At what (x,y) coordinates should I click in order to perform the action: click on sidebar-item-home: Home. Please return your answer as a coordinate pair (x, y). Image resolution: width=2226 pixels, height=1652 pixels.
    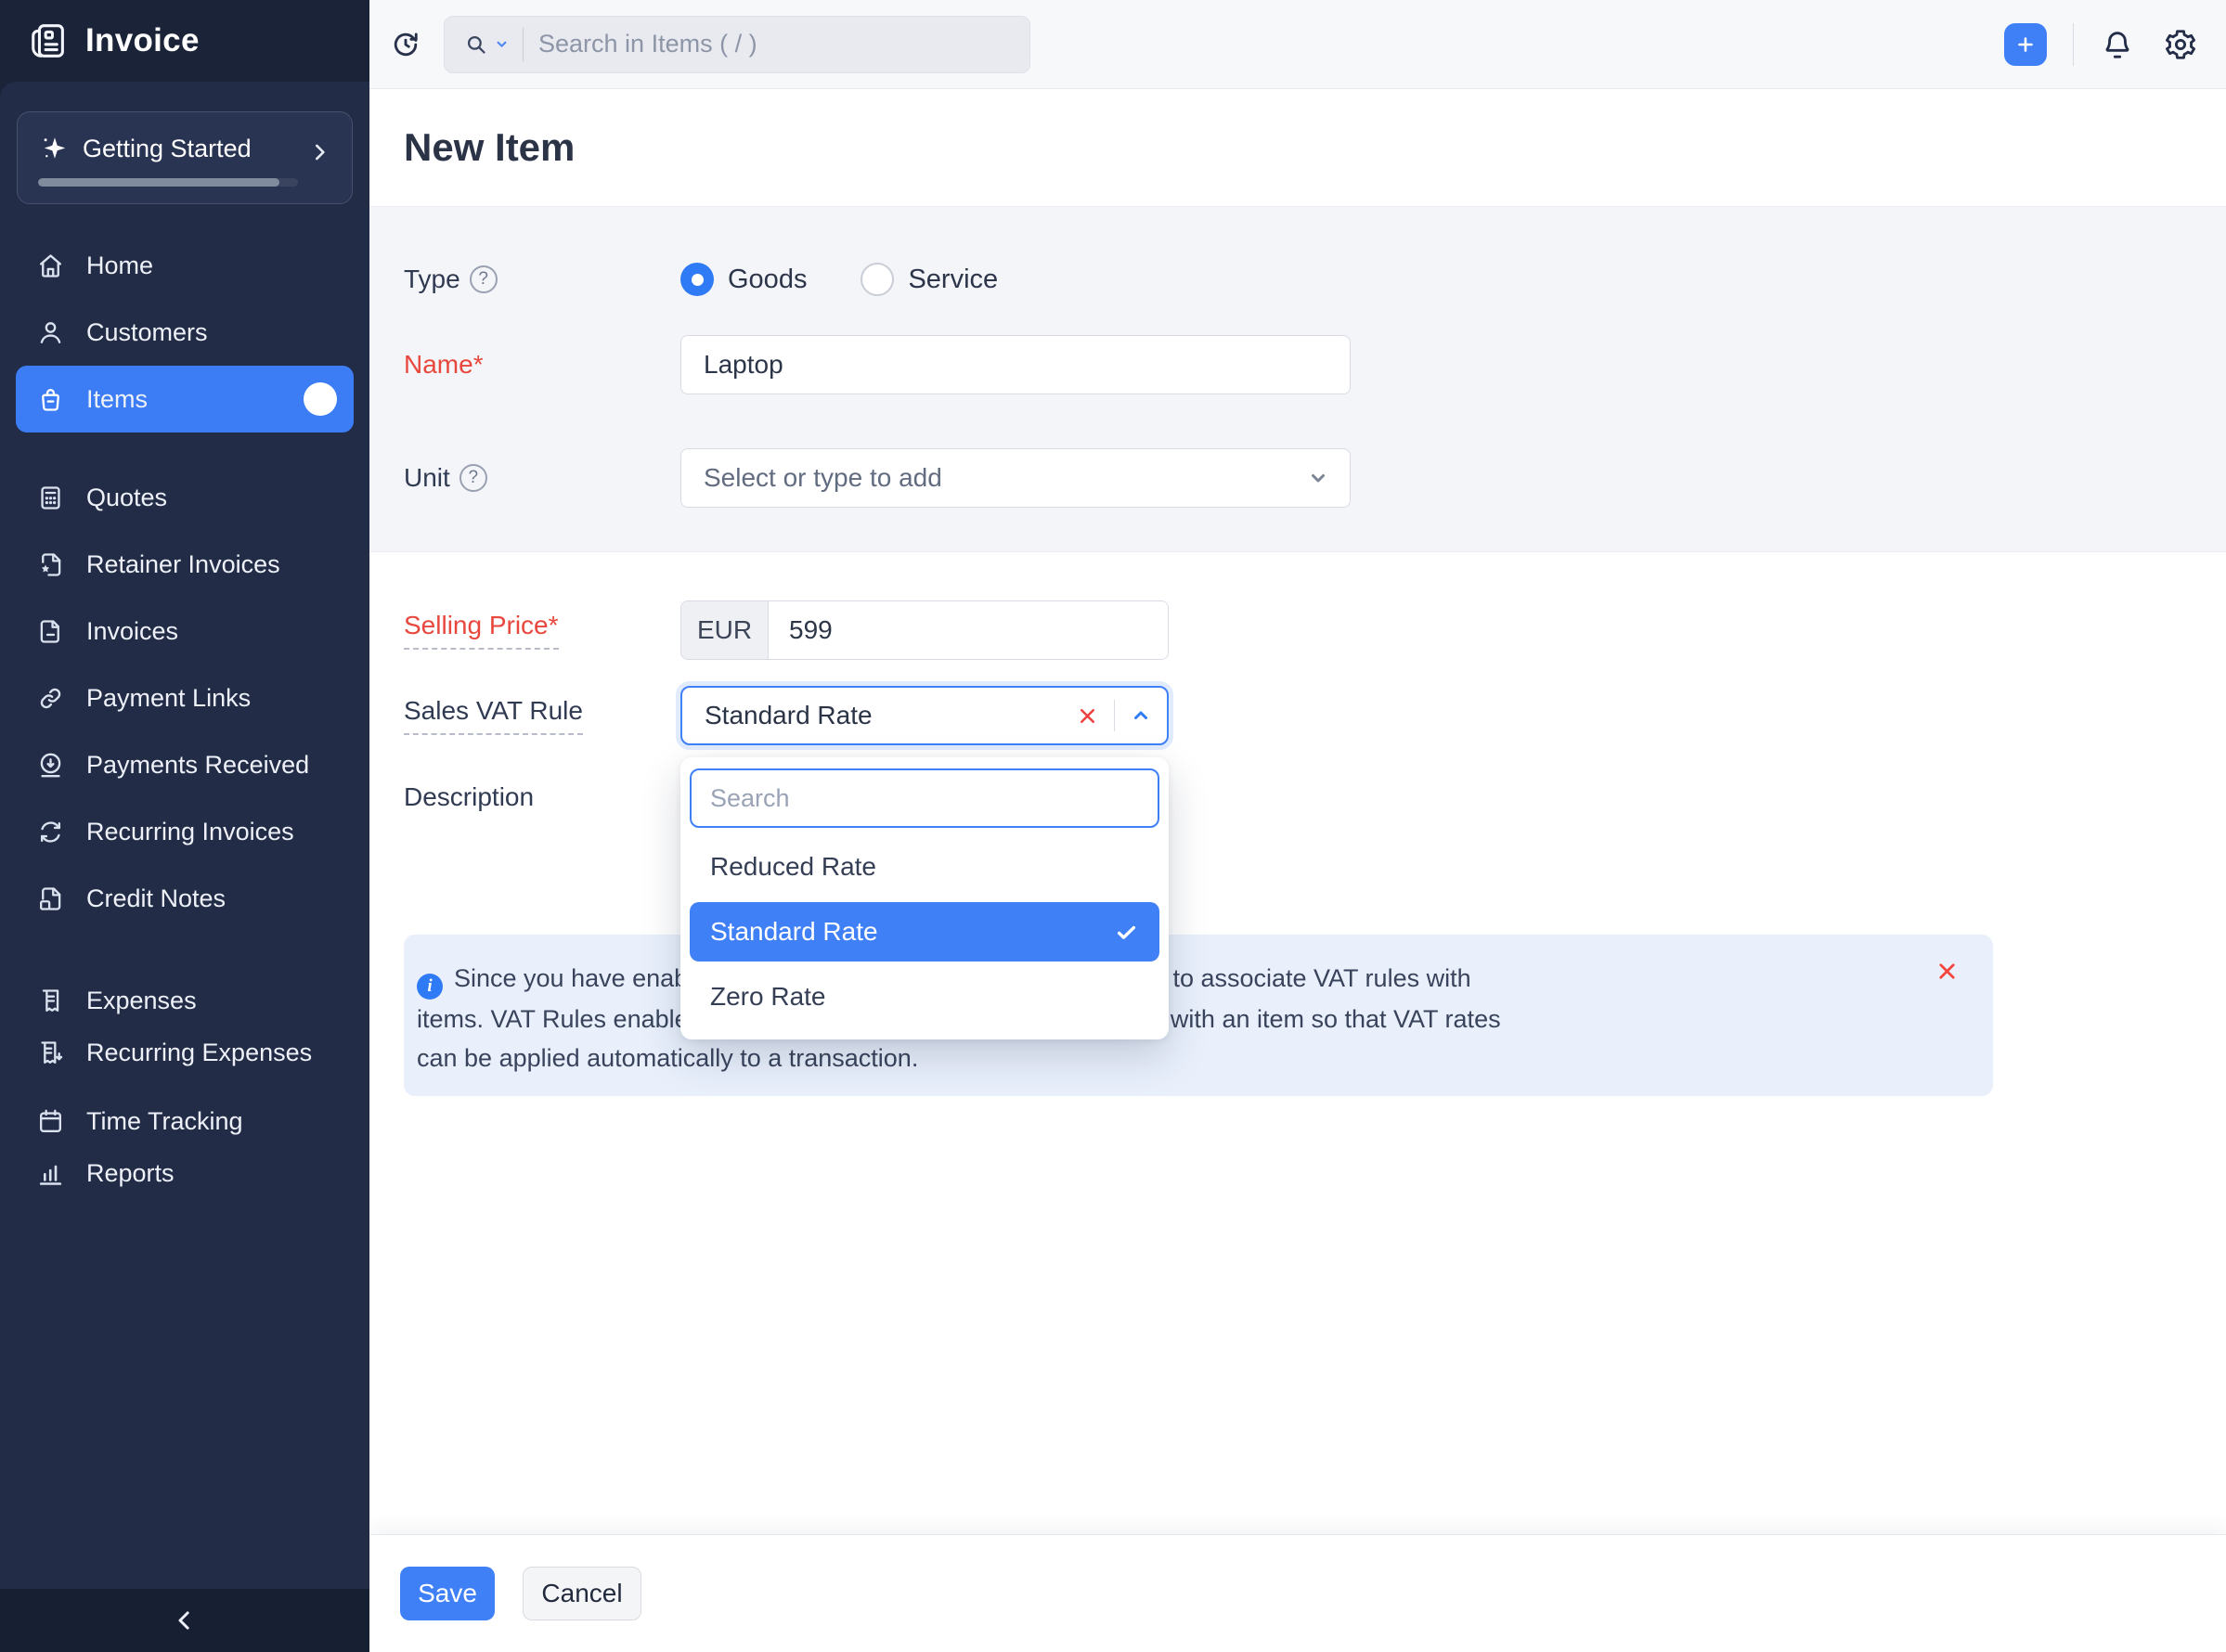
    Looking at the image, I should click on (184, 265).